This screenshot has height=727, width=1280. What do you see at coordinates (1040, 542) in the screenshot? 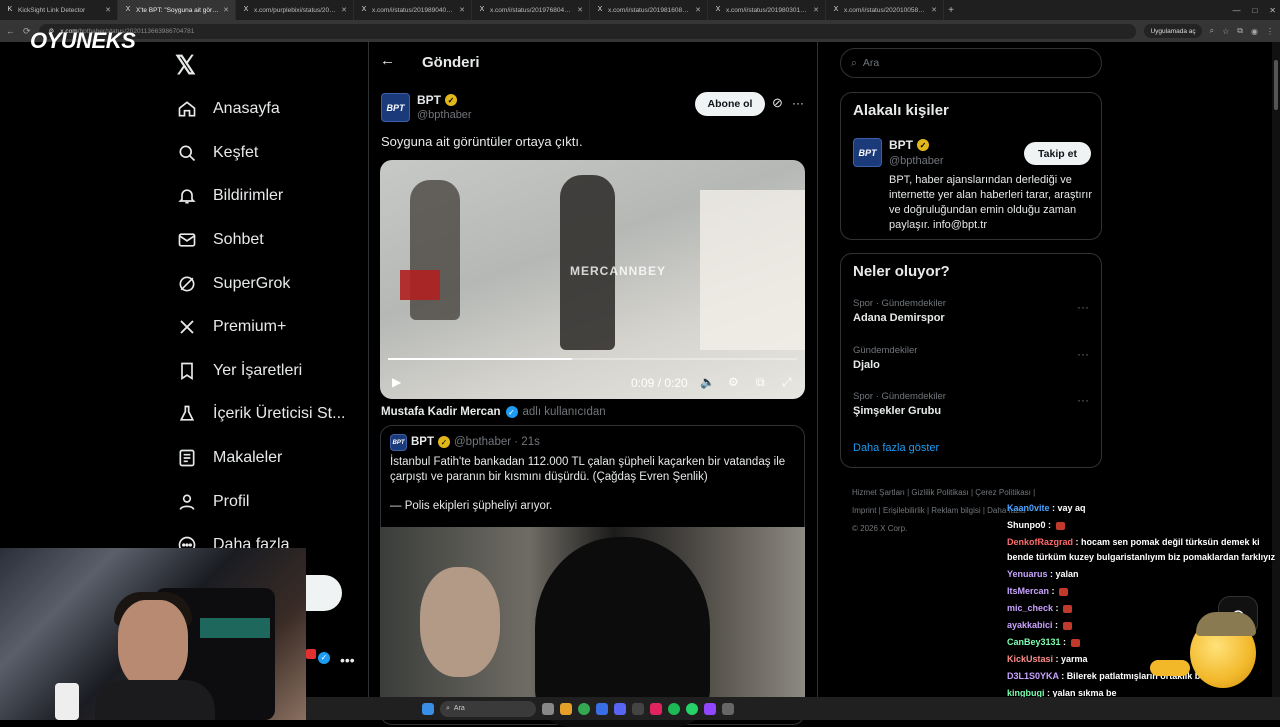
I see `chat-username: DenkofRazgrad` at bounding box center [1040, 542].